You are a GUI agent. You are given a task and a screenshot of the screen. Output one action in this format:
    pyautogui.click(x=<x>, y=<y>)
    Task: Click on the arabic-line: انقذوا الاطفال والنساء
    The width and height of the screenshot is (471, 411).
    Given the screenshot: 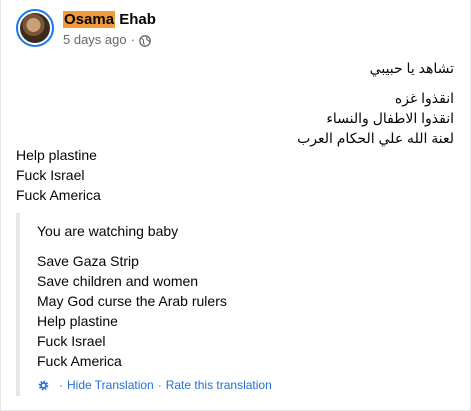 What is the action you would take?
    pyautogui.click(x=390, y=118)
    